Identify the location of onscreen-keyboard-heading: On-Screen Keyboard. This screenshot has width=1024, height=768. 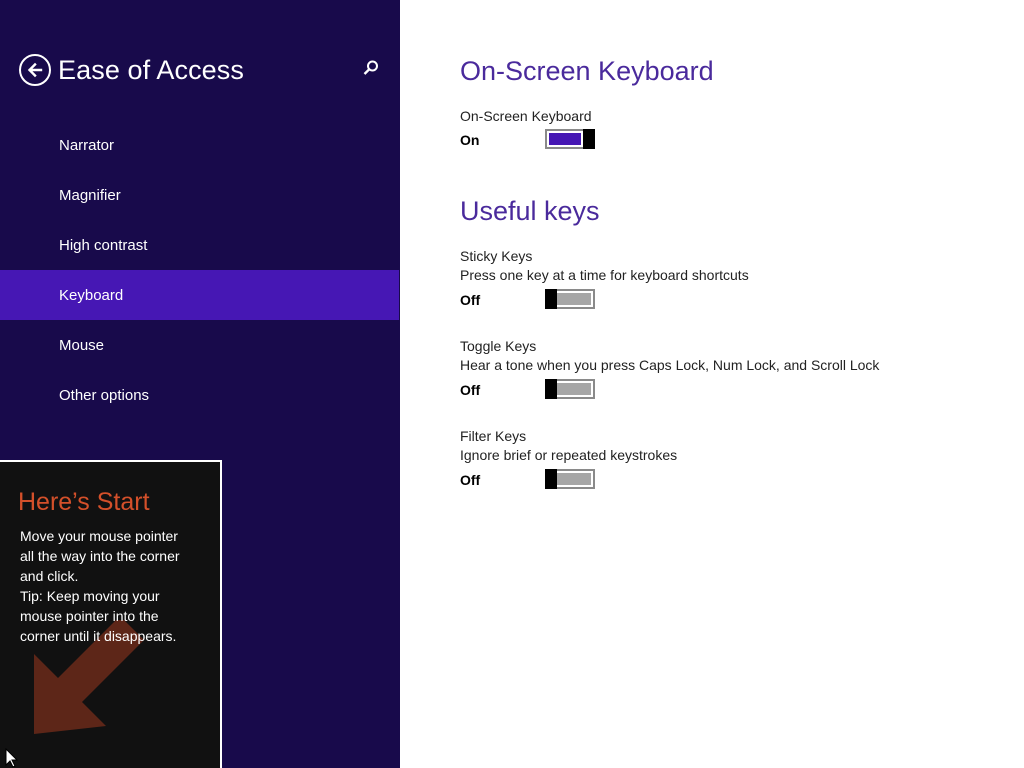
(587, 71).